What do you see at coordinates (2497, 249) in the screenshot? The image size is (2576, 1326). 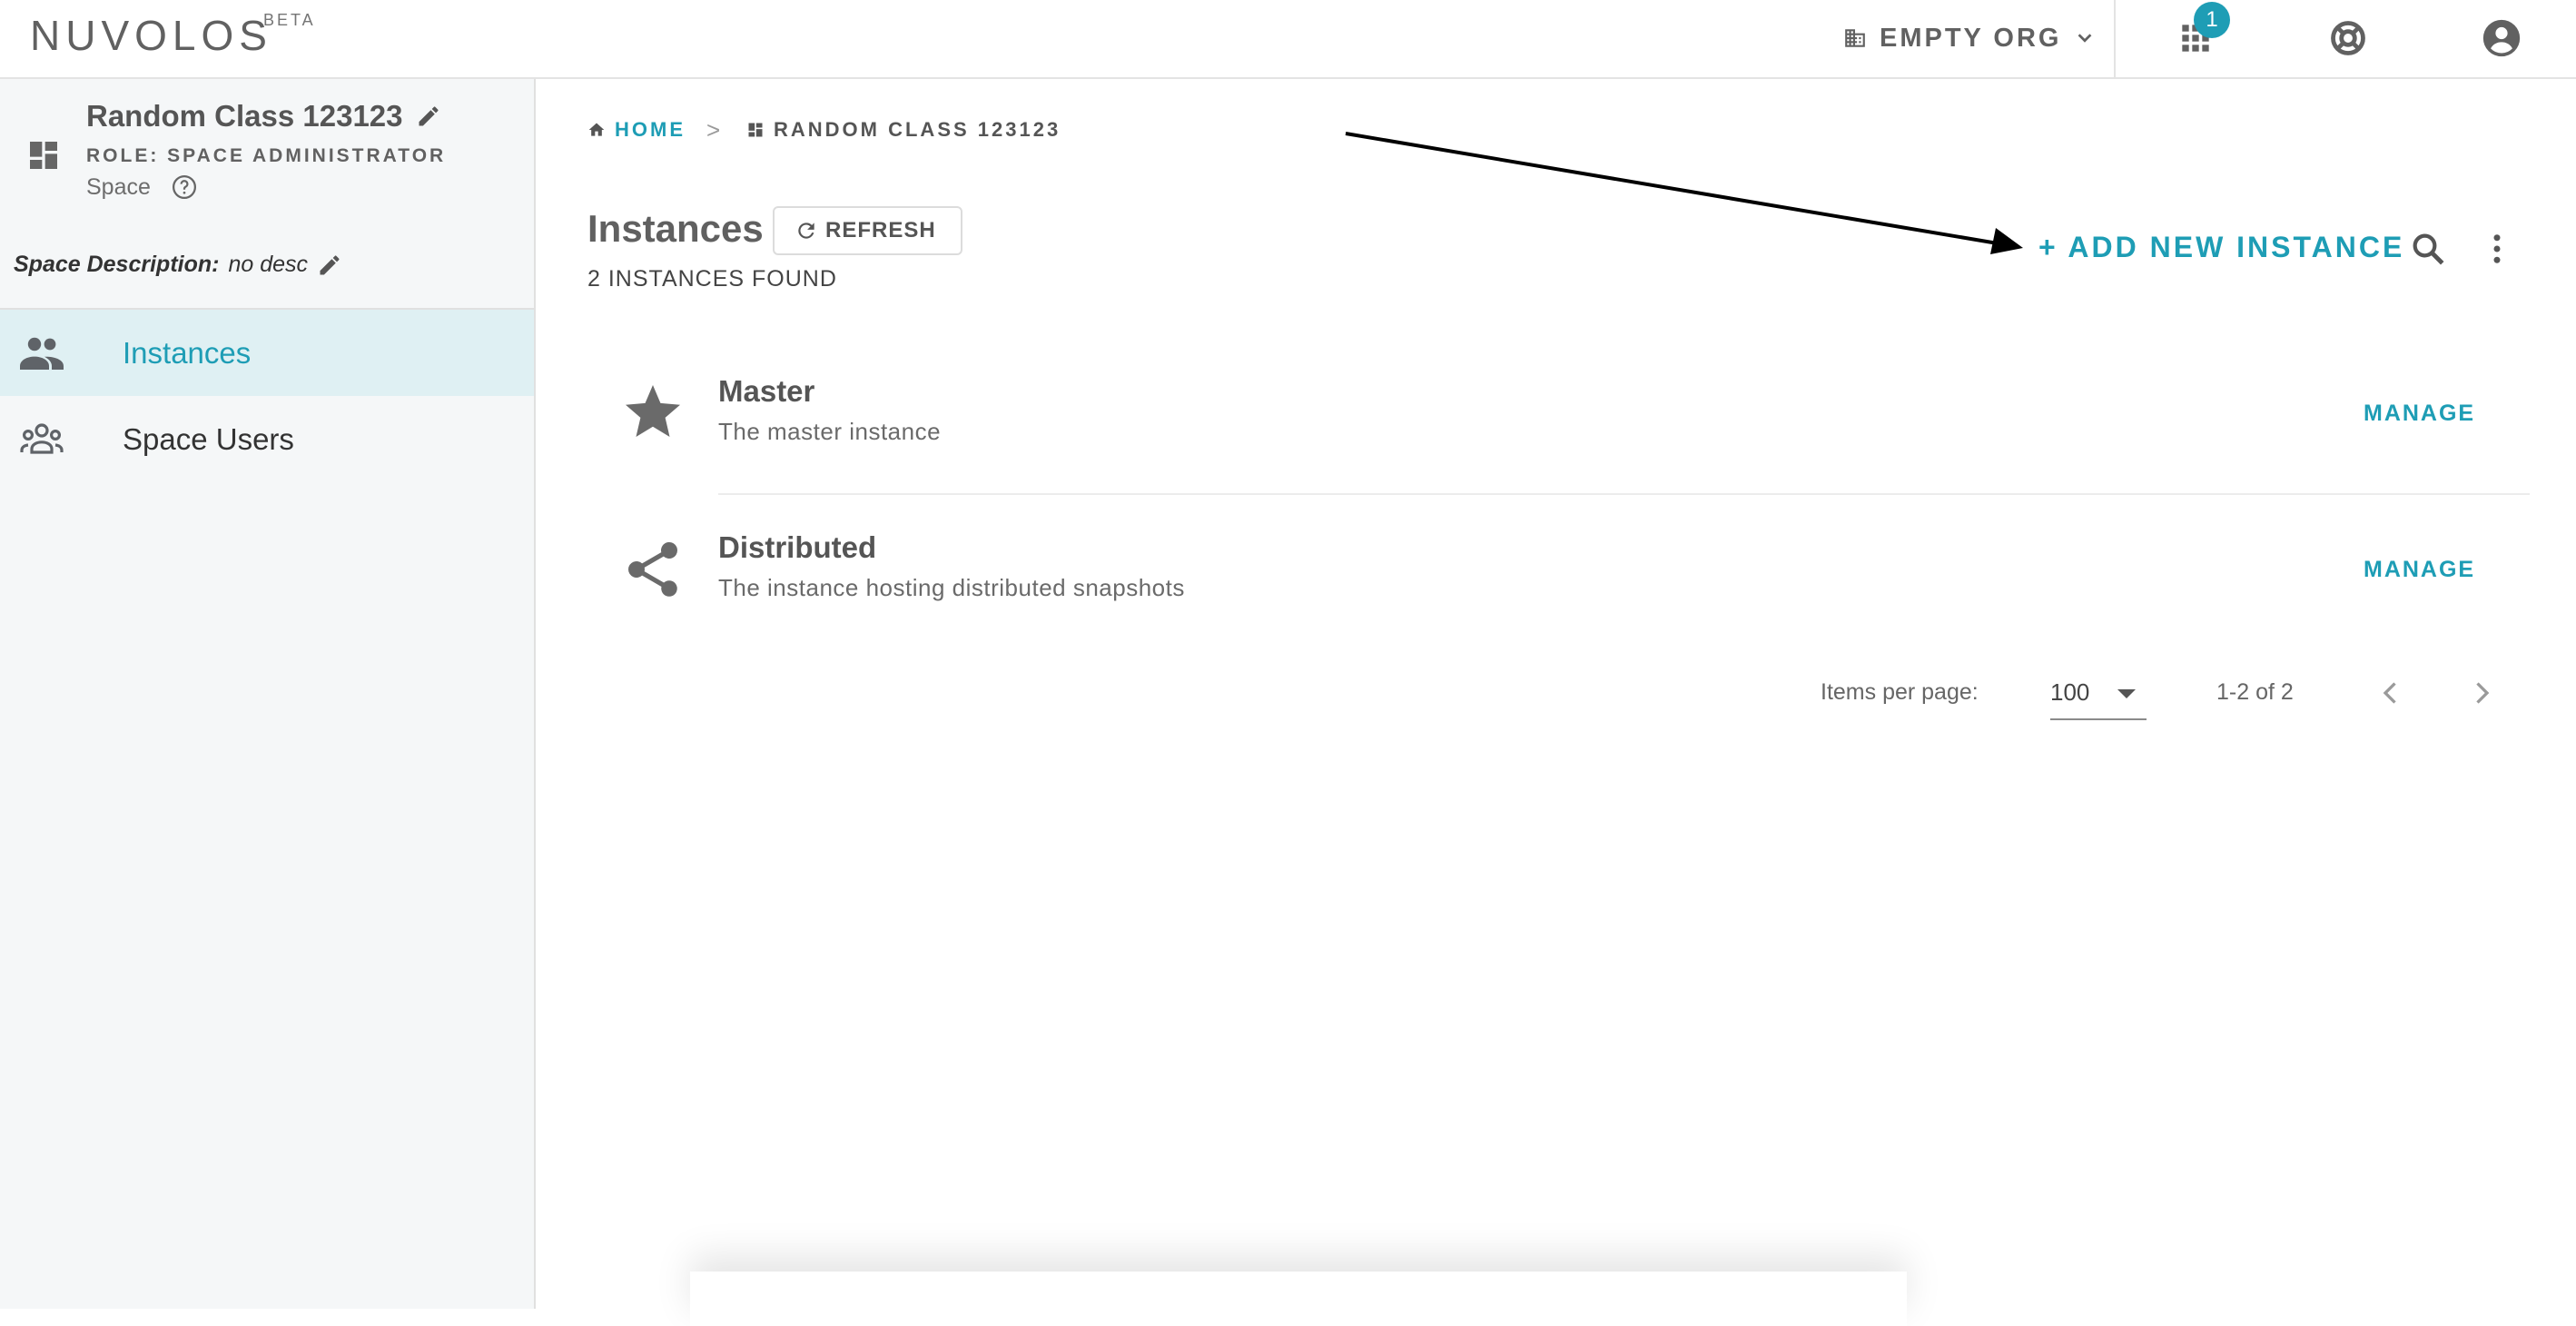 I see `more-vert-icon` at bounding box center [2497, 249].